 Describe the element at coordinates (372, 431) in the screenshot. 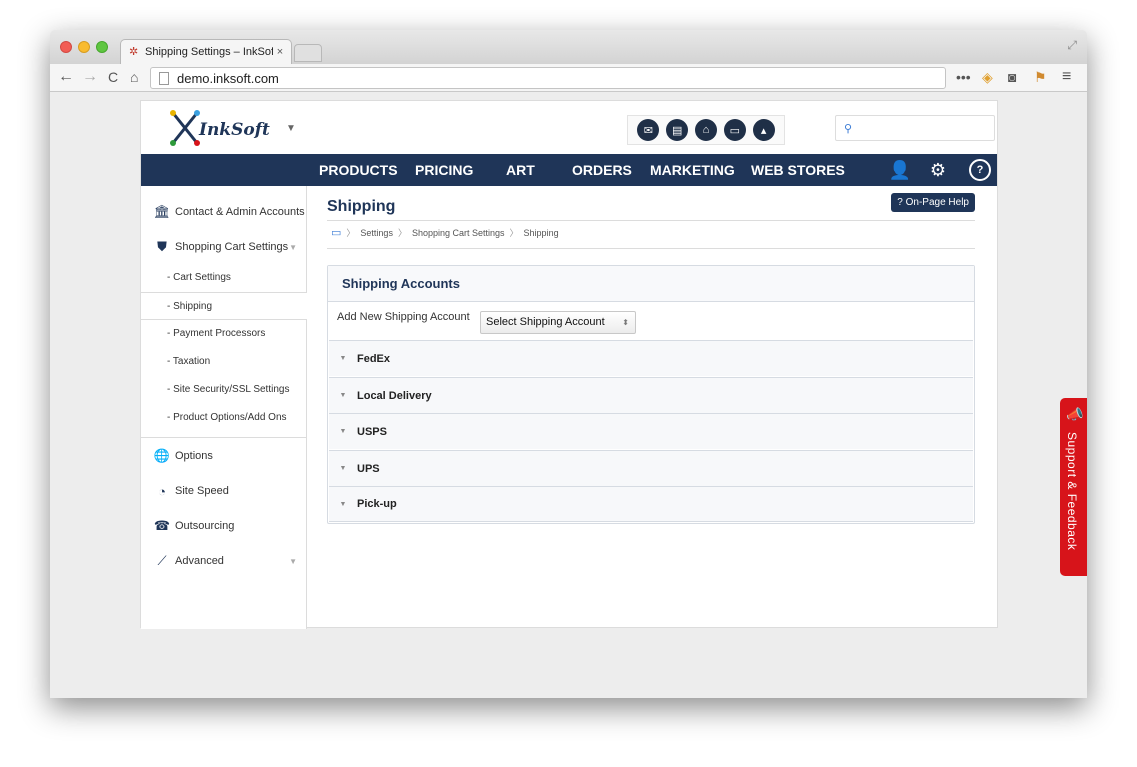

I see `accordion-label: USPS` at that location.